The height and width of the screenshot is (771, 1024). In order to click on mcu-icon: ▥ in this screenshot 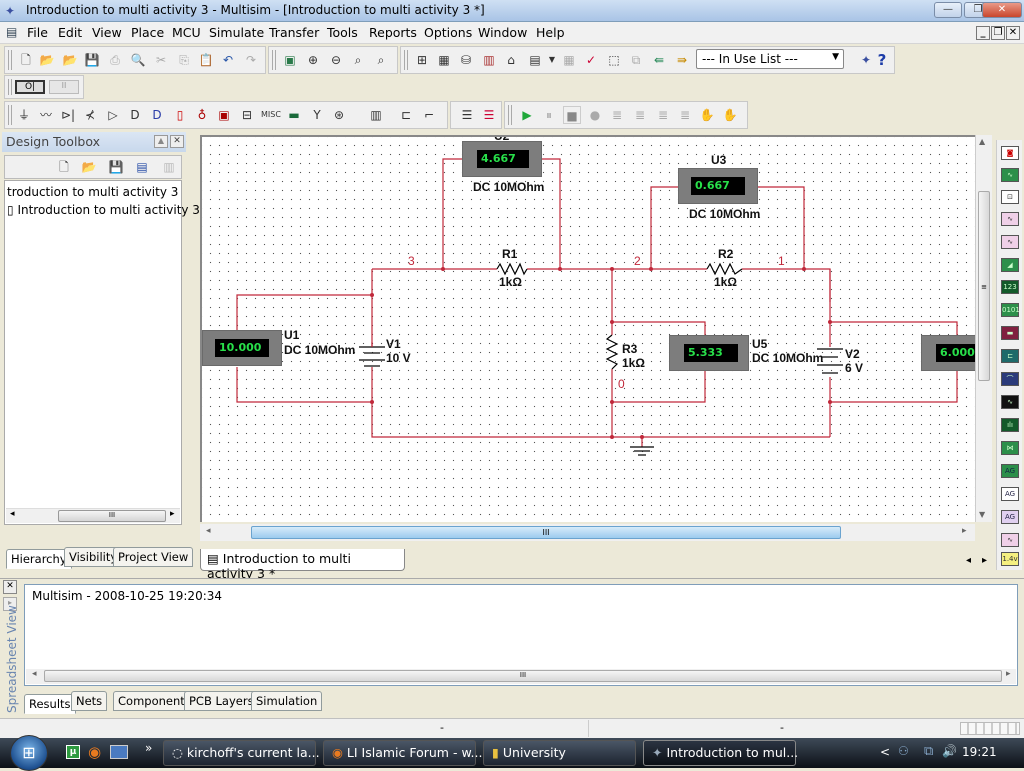, I will do `click(376, 115)`.